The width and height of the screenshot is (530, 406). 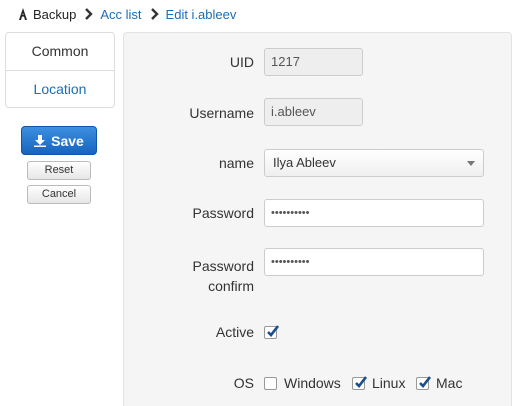 What do you see at coordinates (223, 213) in the screenshot?
I see `password-label: Password` at bounding box center [223, 213].